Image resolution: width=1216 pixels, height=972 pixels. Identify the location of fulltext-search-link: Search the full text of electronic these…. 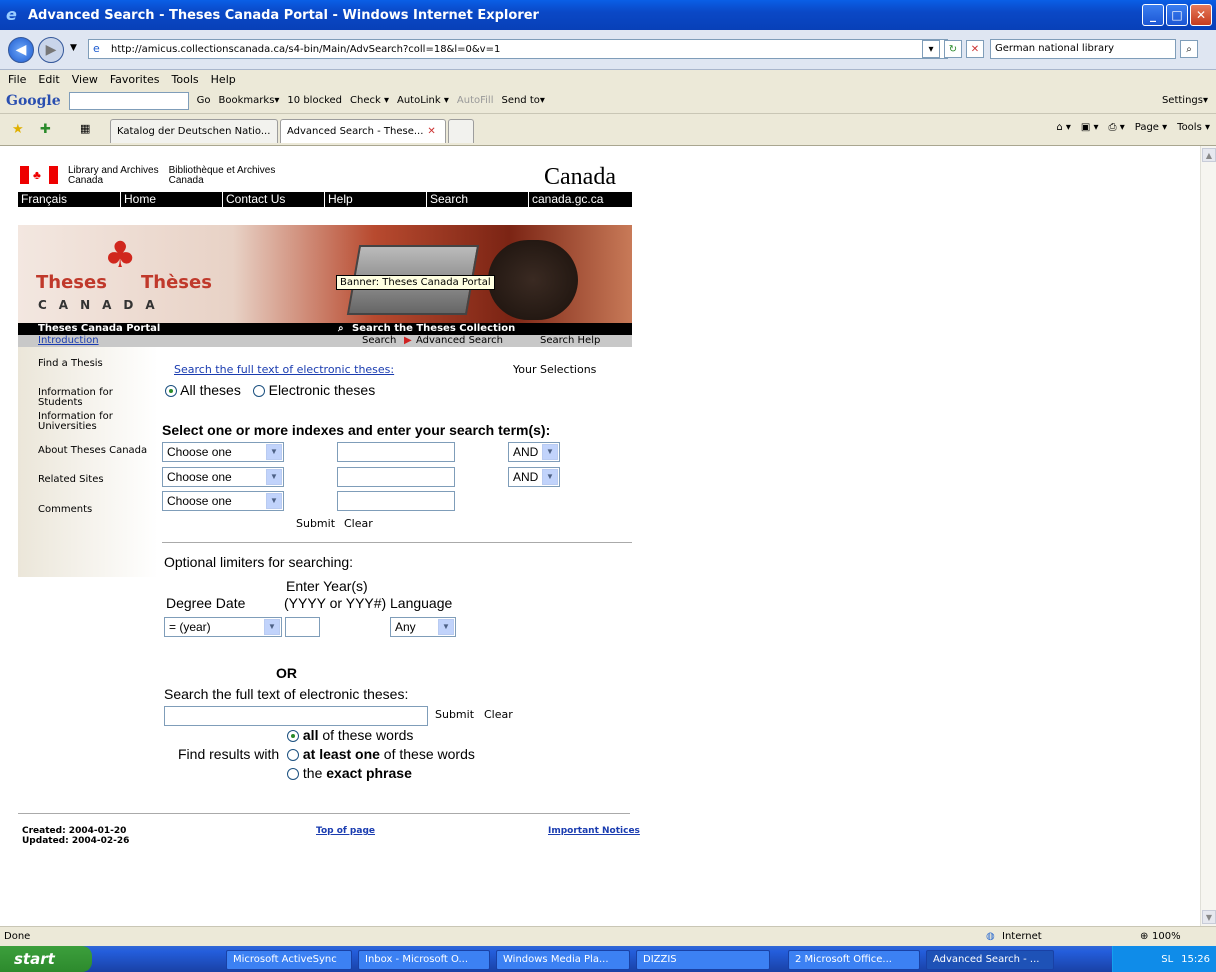
(284, 369).